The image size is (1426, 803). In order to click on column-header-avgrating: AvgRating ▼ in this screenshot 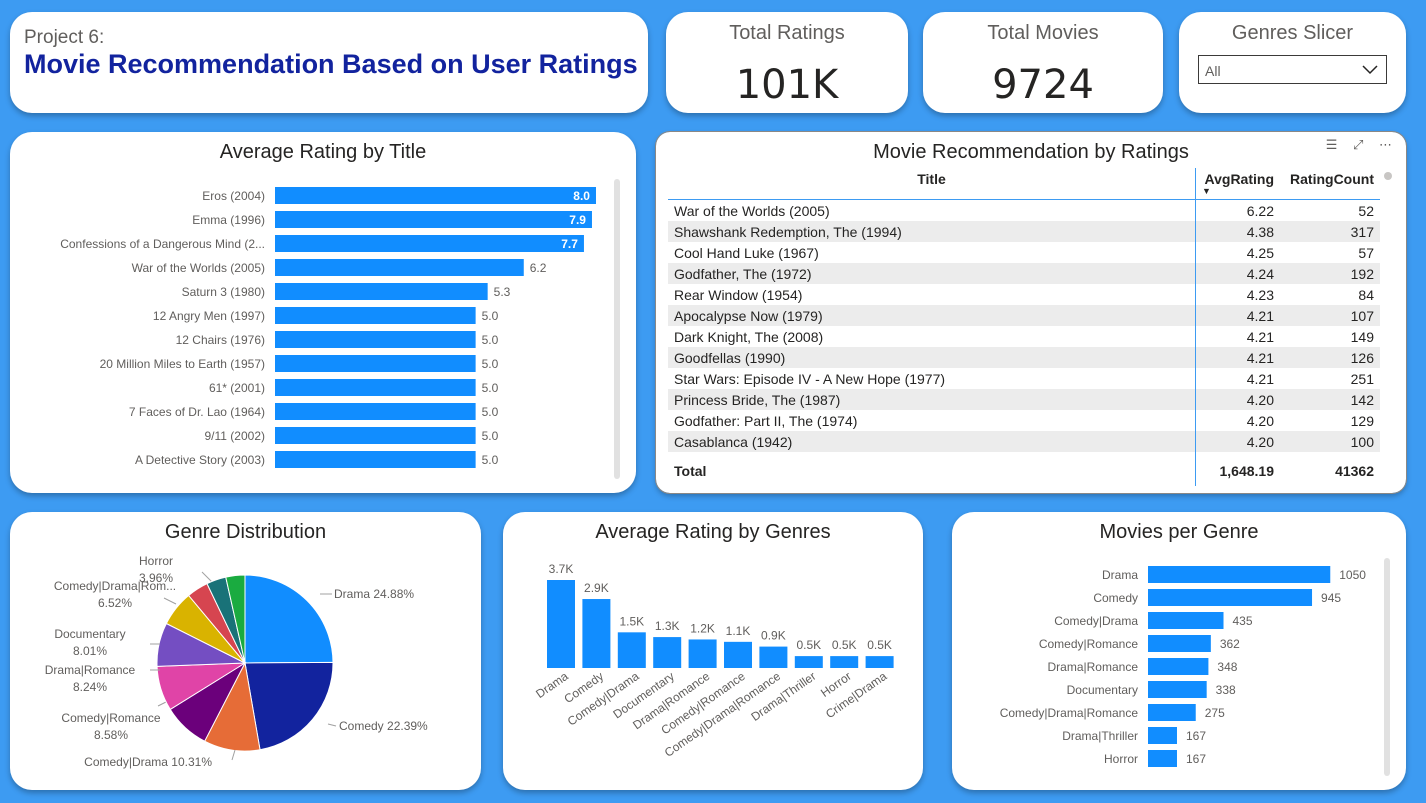, I will do `click(1237, 184)`.